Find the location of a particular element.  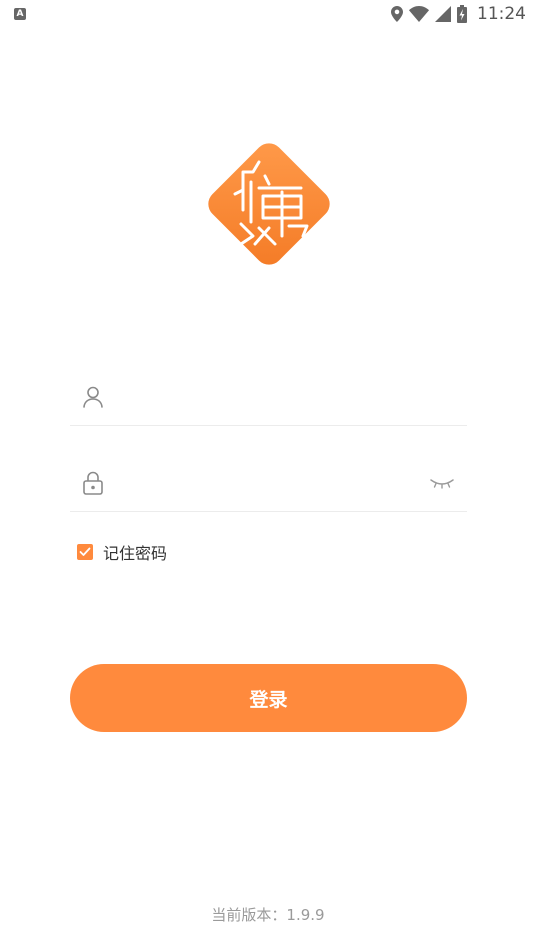

status-right: 11:24 is located at coordinates (458, 14).